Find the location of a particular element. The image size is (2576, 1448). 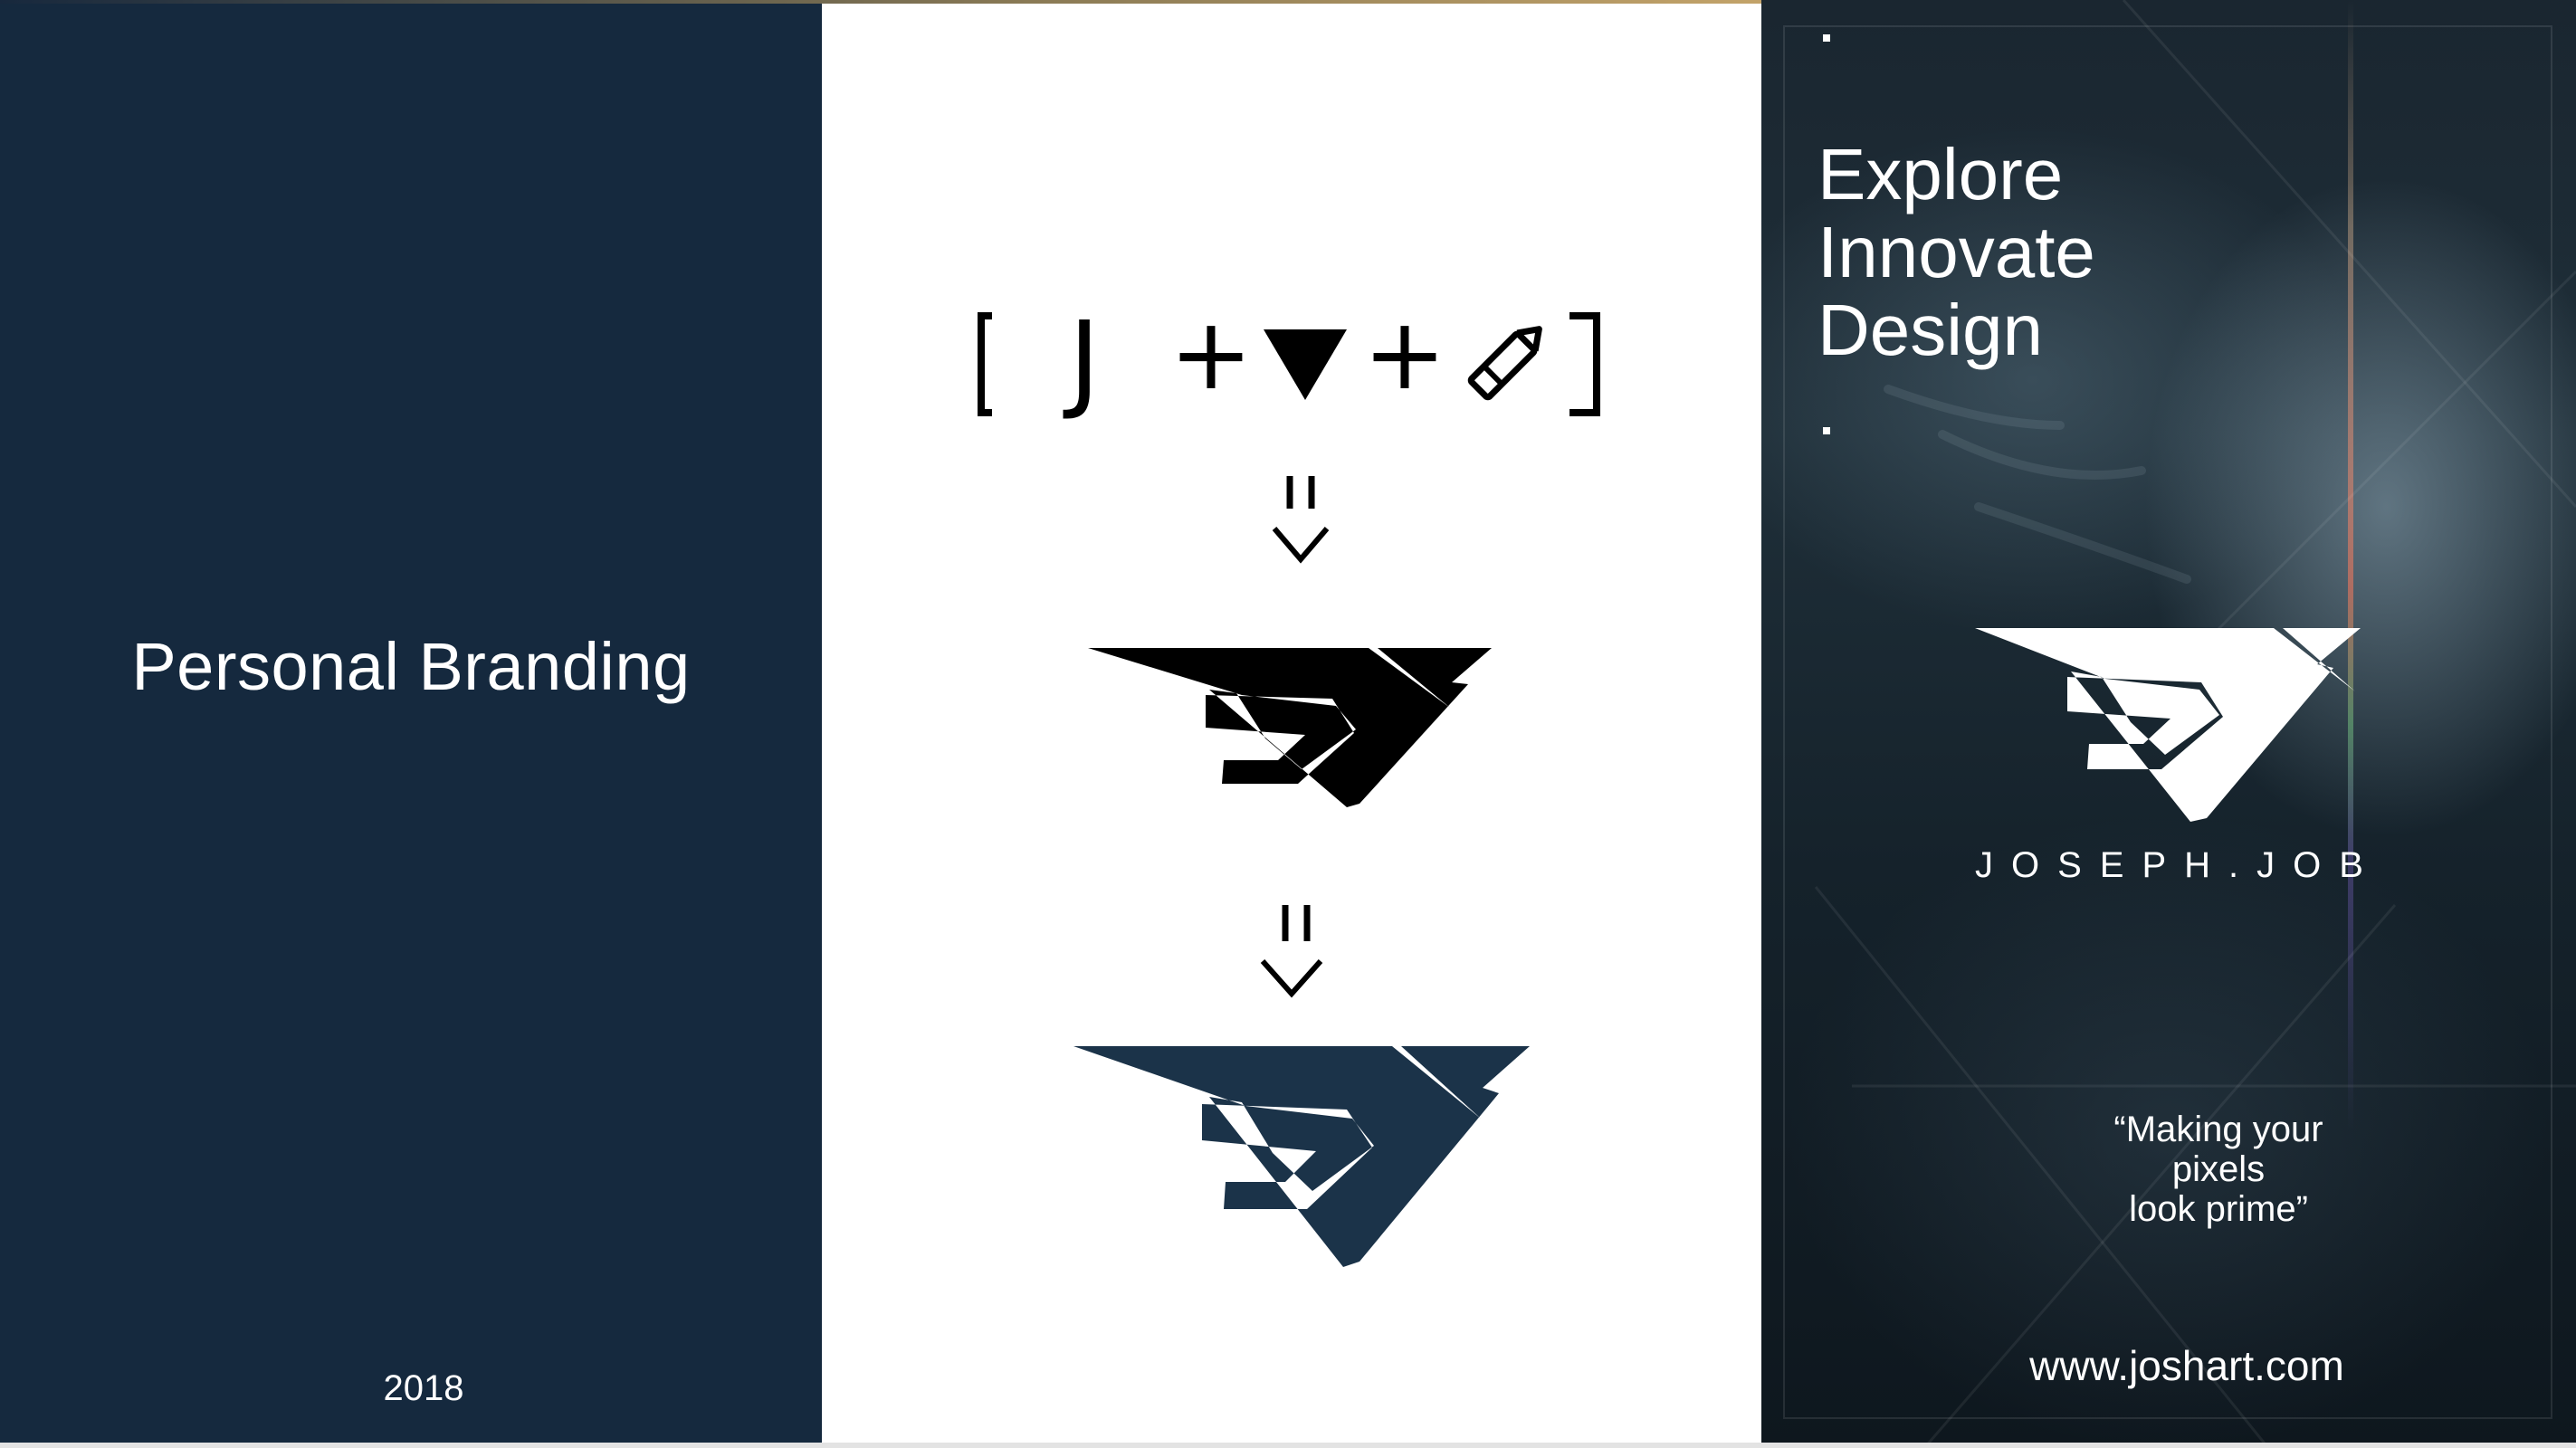

quote-line: look prime” is located at coordinates (2218, 1209).